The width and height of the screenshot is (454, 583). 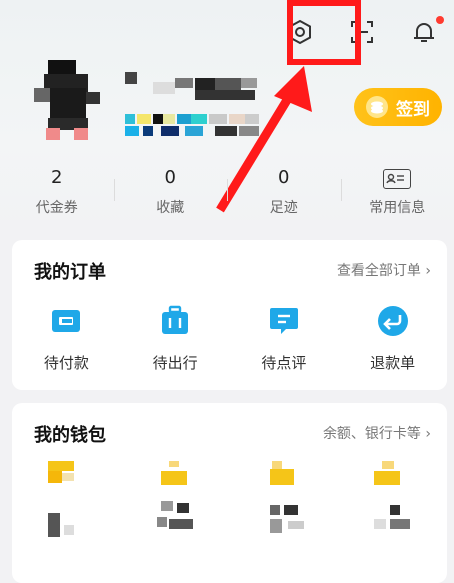 What do you see at coordinates (392, 362) in the screenshot?
I see `order-label: 退款单` at bounding box center [392, 362].